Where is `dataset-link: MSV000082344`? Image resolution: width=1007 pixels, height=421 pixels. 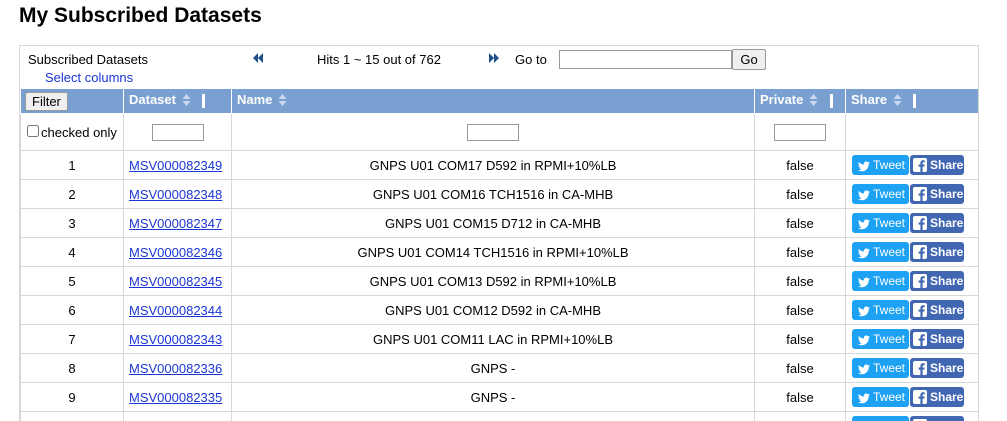
dataset-link: MSV000082344 is located at coordinates (175, 310).